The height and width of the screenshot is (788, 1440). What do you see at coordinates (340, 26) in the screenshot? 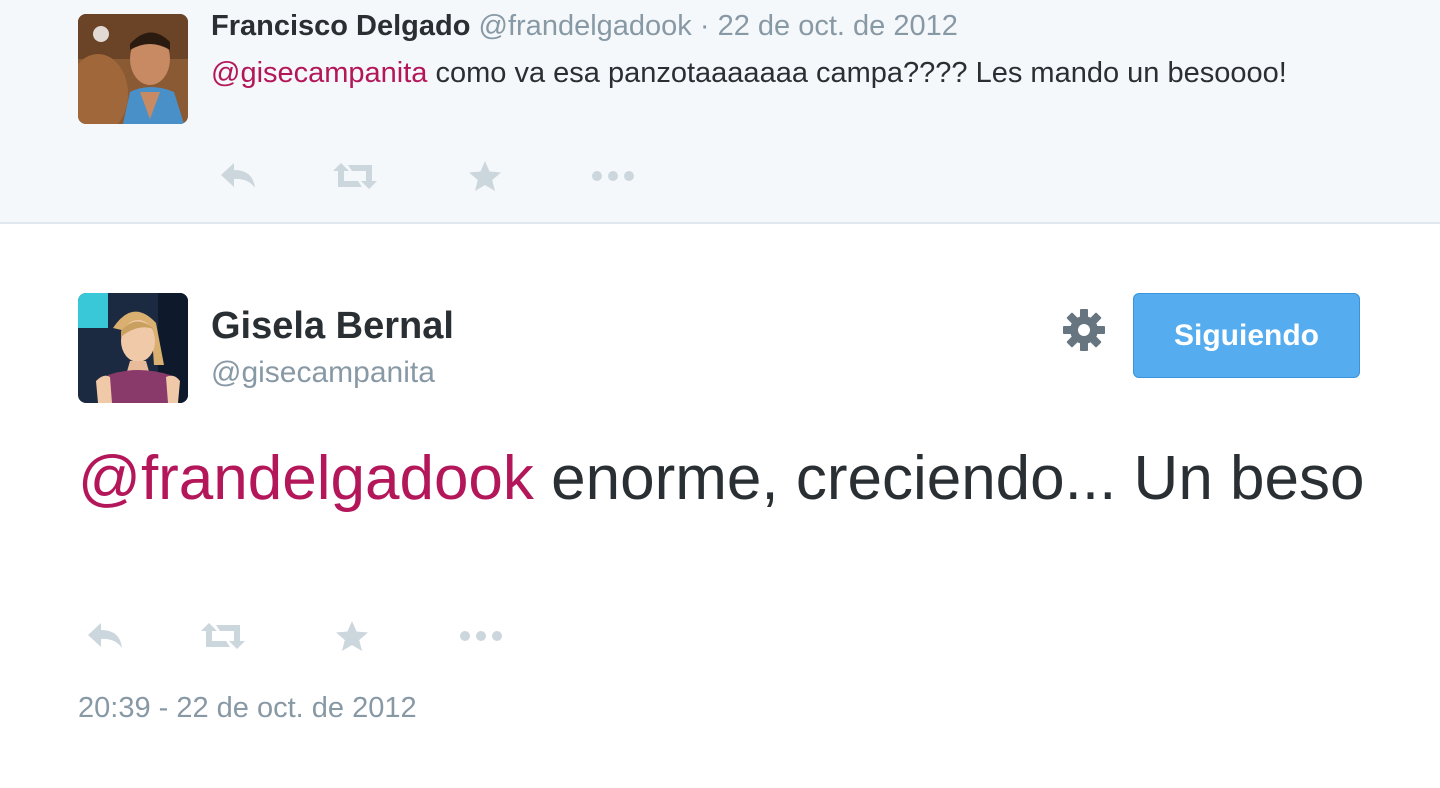
I see `author-name: Francisco Delgado` at bounding box center [340, 26].